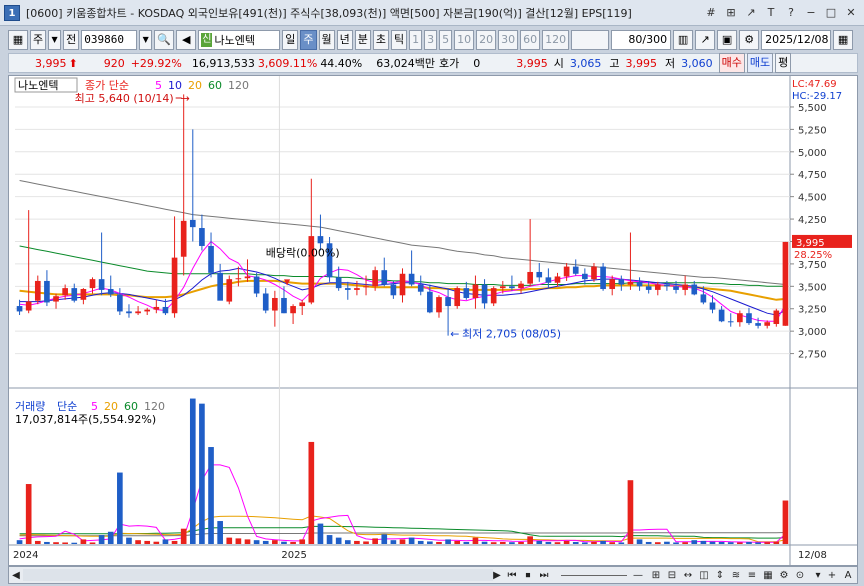  Describe the element at coordinates (590, 40) in the screenshot. I see `interval-custom-select` at that location.